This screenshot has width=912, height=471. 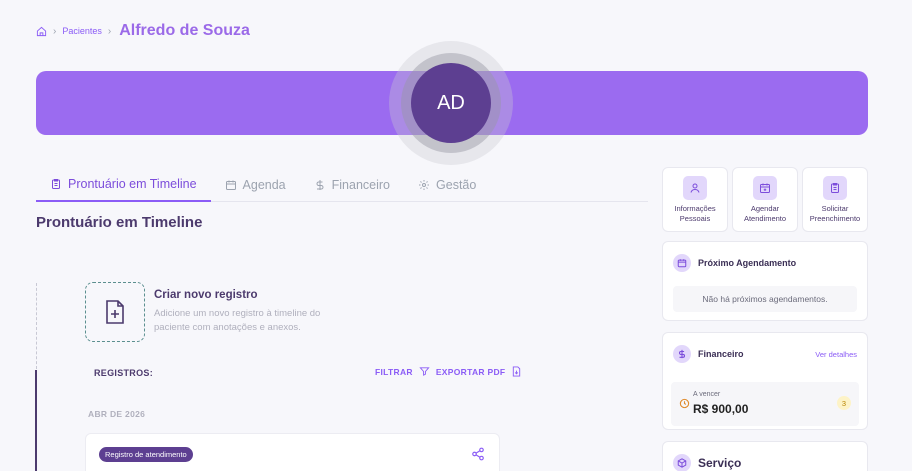 I want to click on quick-action-schedule: Agendar Atendimento, so click(x=765, y=199).